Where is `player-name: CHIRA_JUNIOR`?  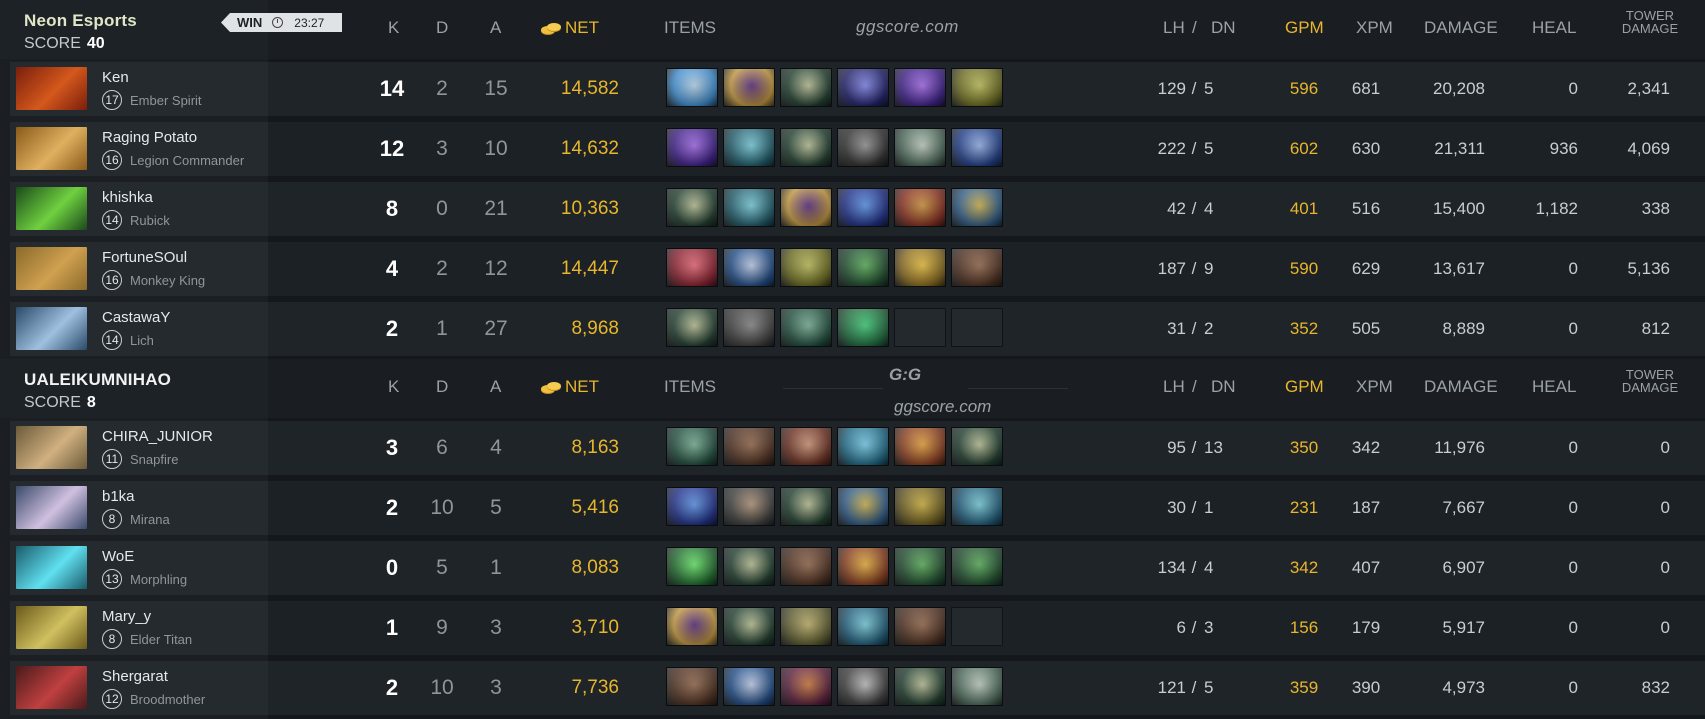 player-name: CHIRA_JUNIOR is located at coordinates (157, 436).